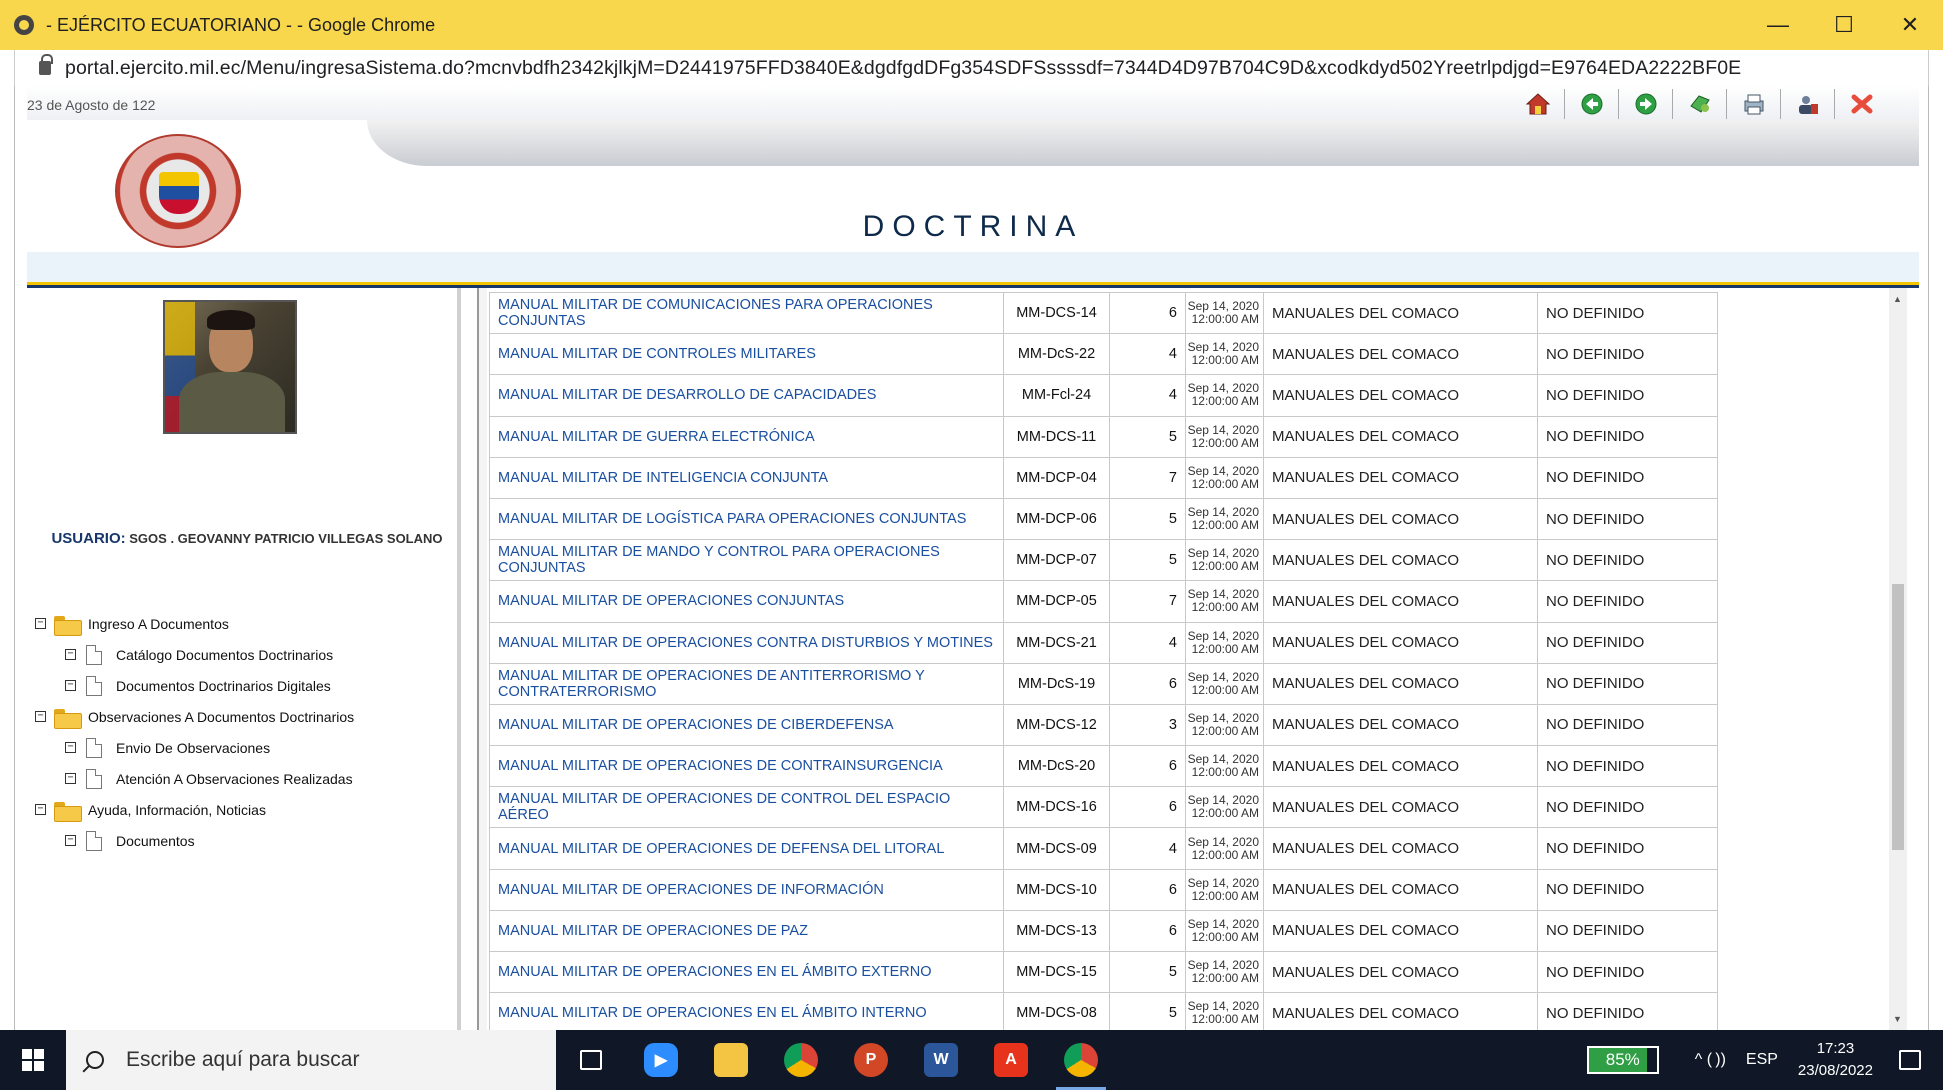  I want to click on tree-node-documentos-digitales: − Documentos Doctrinarios Digitales, so click(194, 685).